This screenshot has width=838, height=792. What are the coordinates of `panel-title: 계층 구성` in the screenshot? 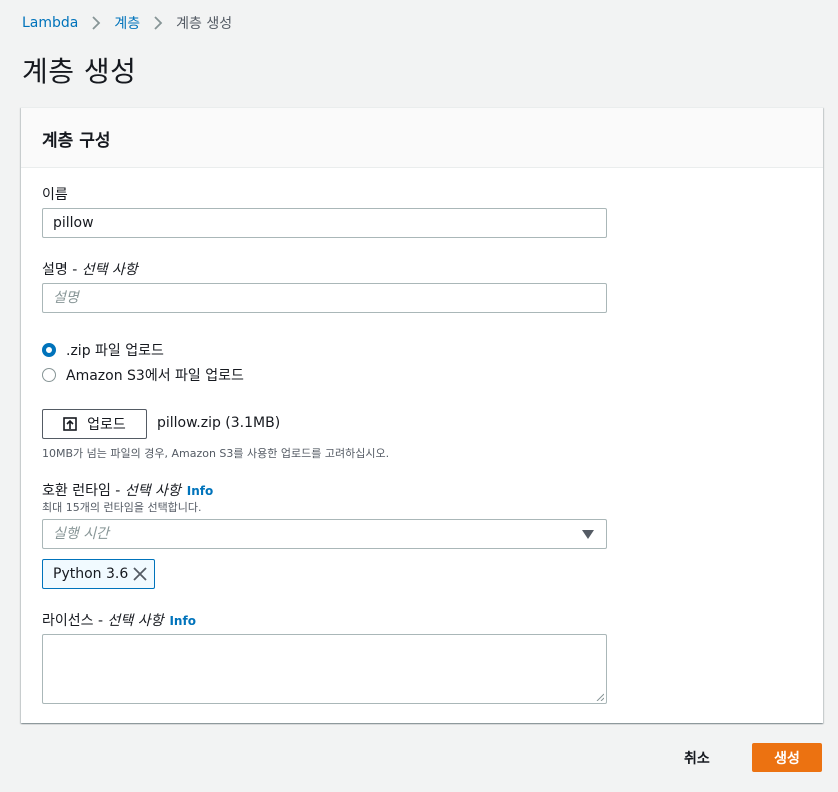 It's located at (76, 141).